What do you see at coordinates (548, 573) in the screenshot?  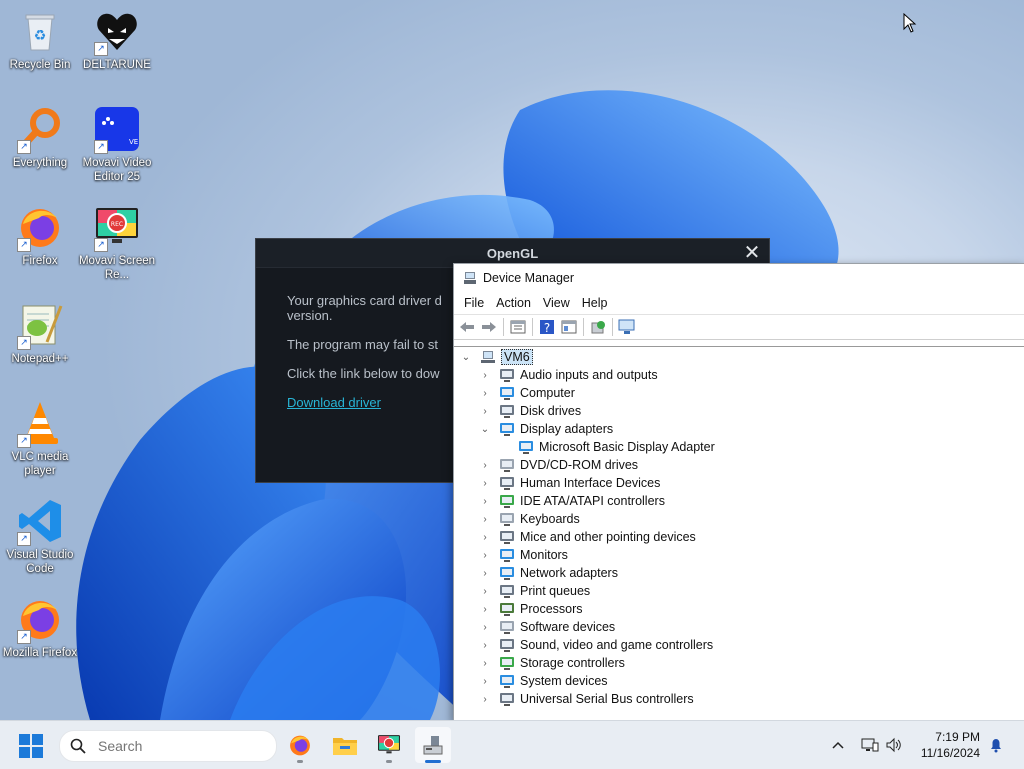 I see `tree-category: › Network adapters` at bounding box center [548, 573].